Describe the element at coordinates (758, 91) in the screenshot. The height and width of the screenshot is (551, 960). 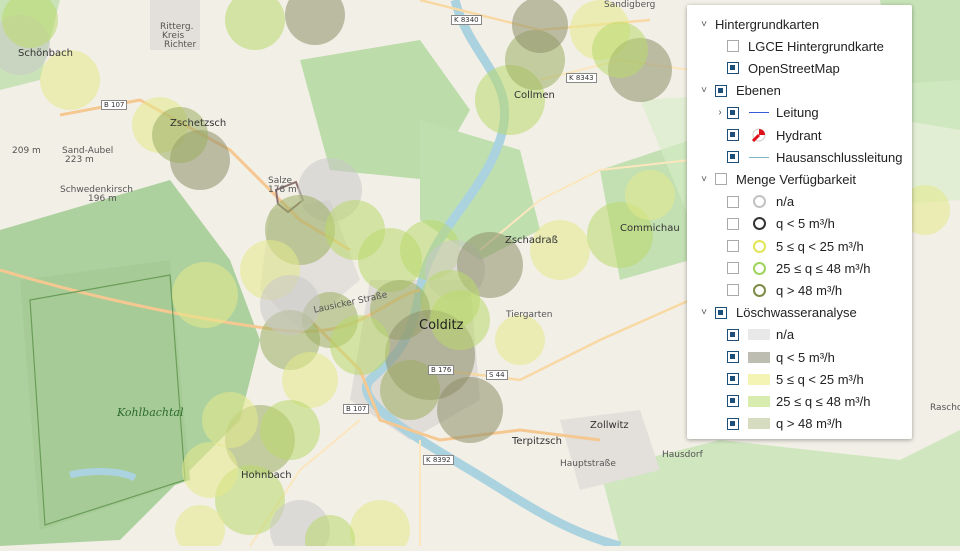
I see `layer-group-label: Ebenen` at that location.